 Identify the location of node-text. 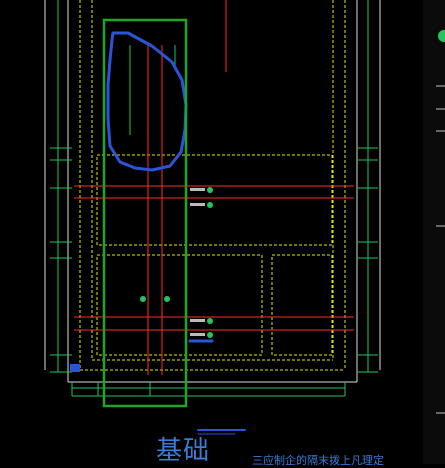
(197, 262).